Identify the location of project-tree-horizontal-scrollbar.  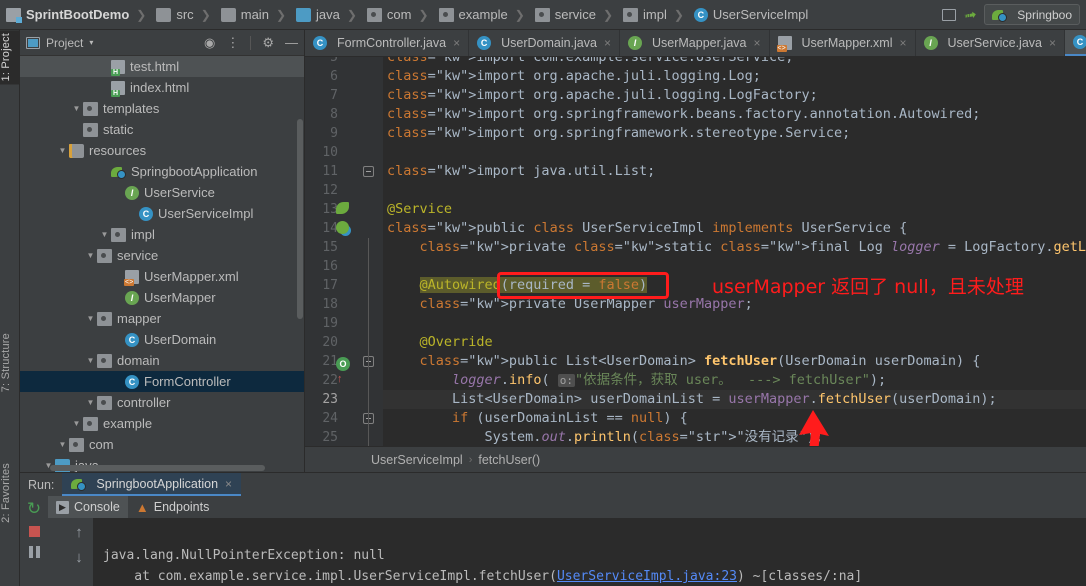
(157, 468).